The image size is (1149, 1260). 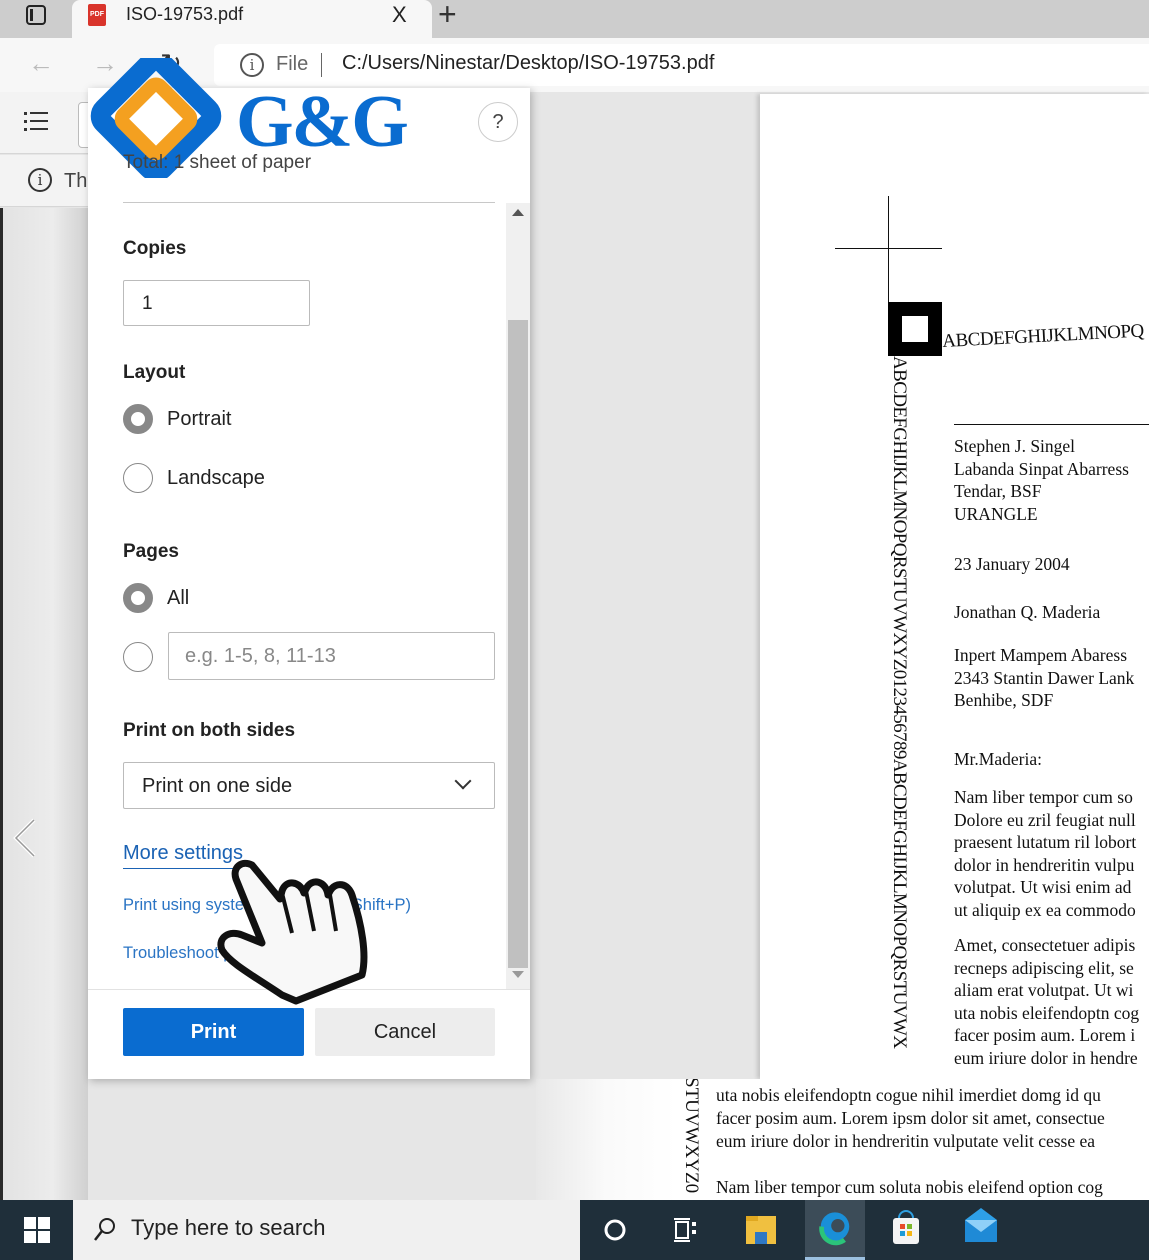 I want to click on crop-mark-horizontal, so click(x=888, y=248).